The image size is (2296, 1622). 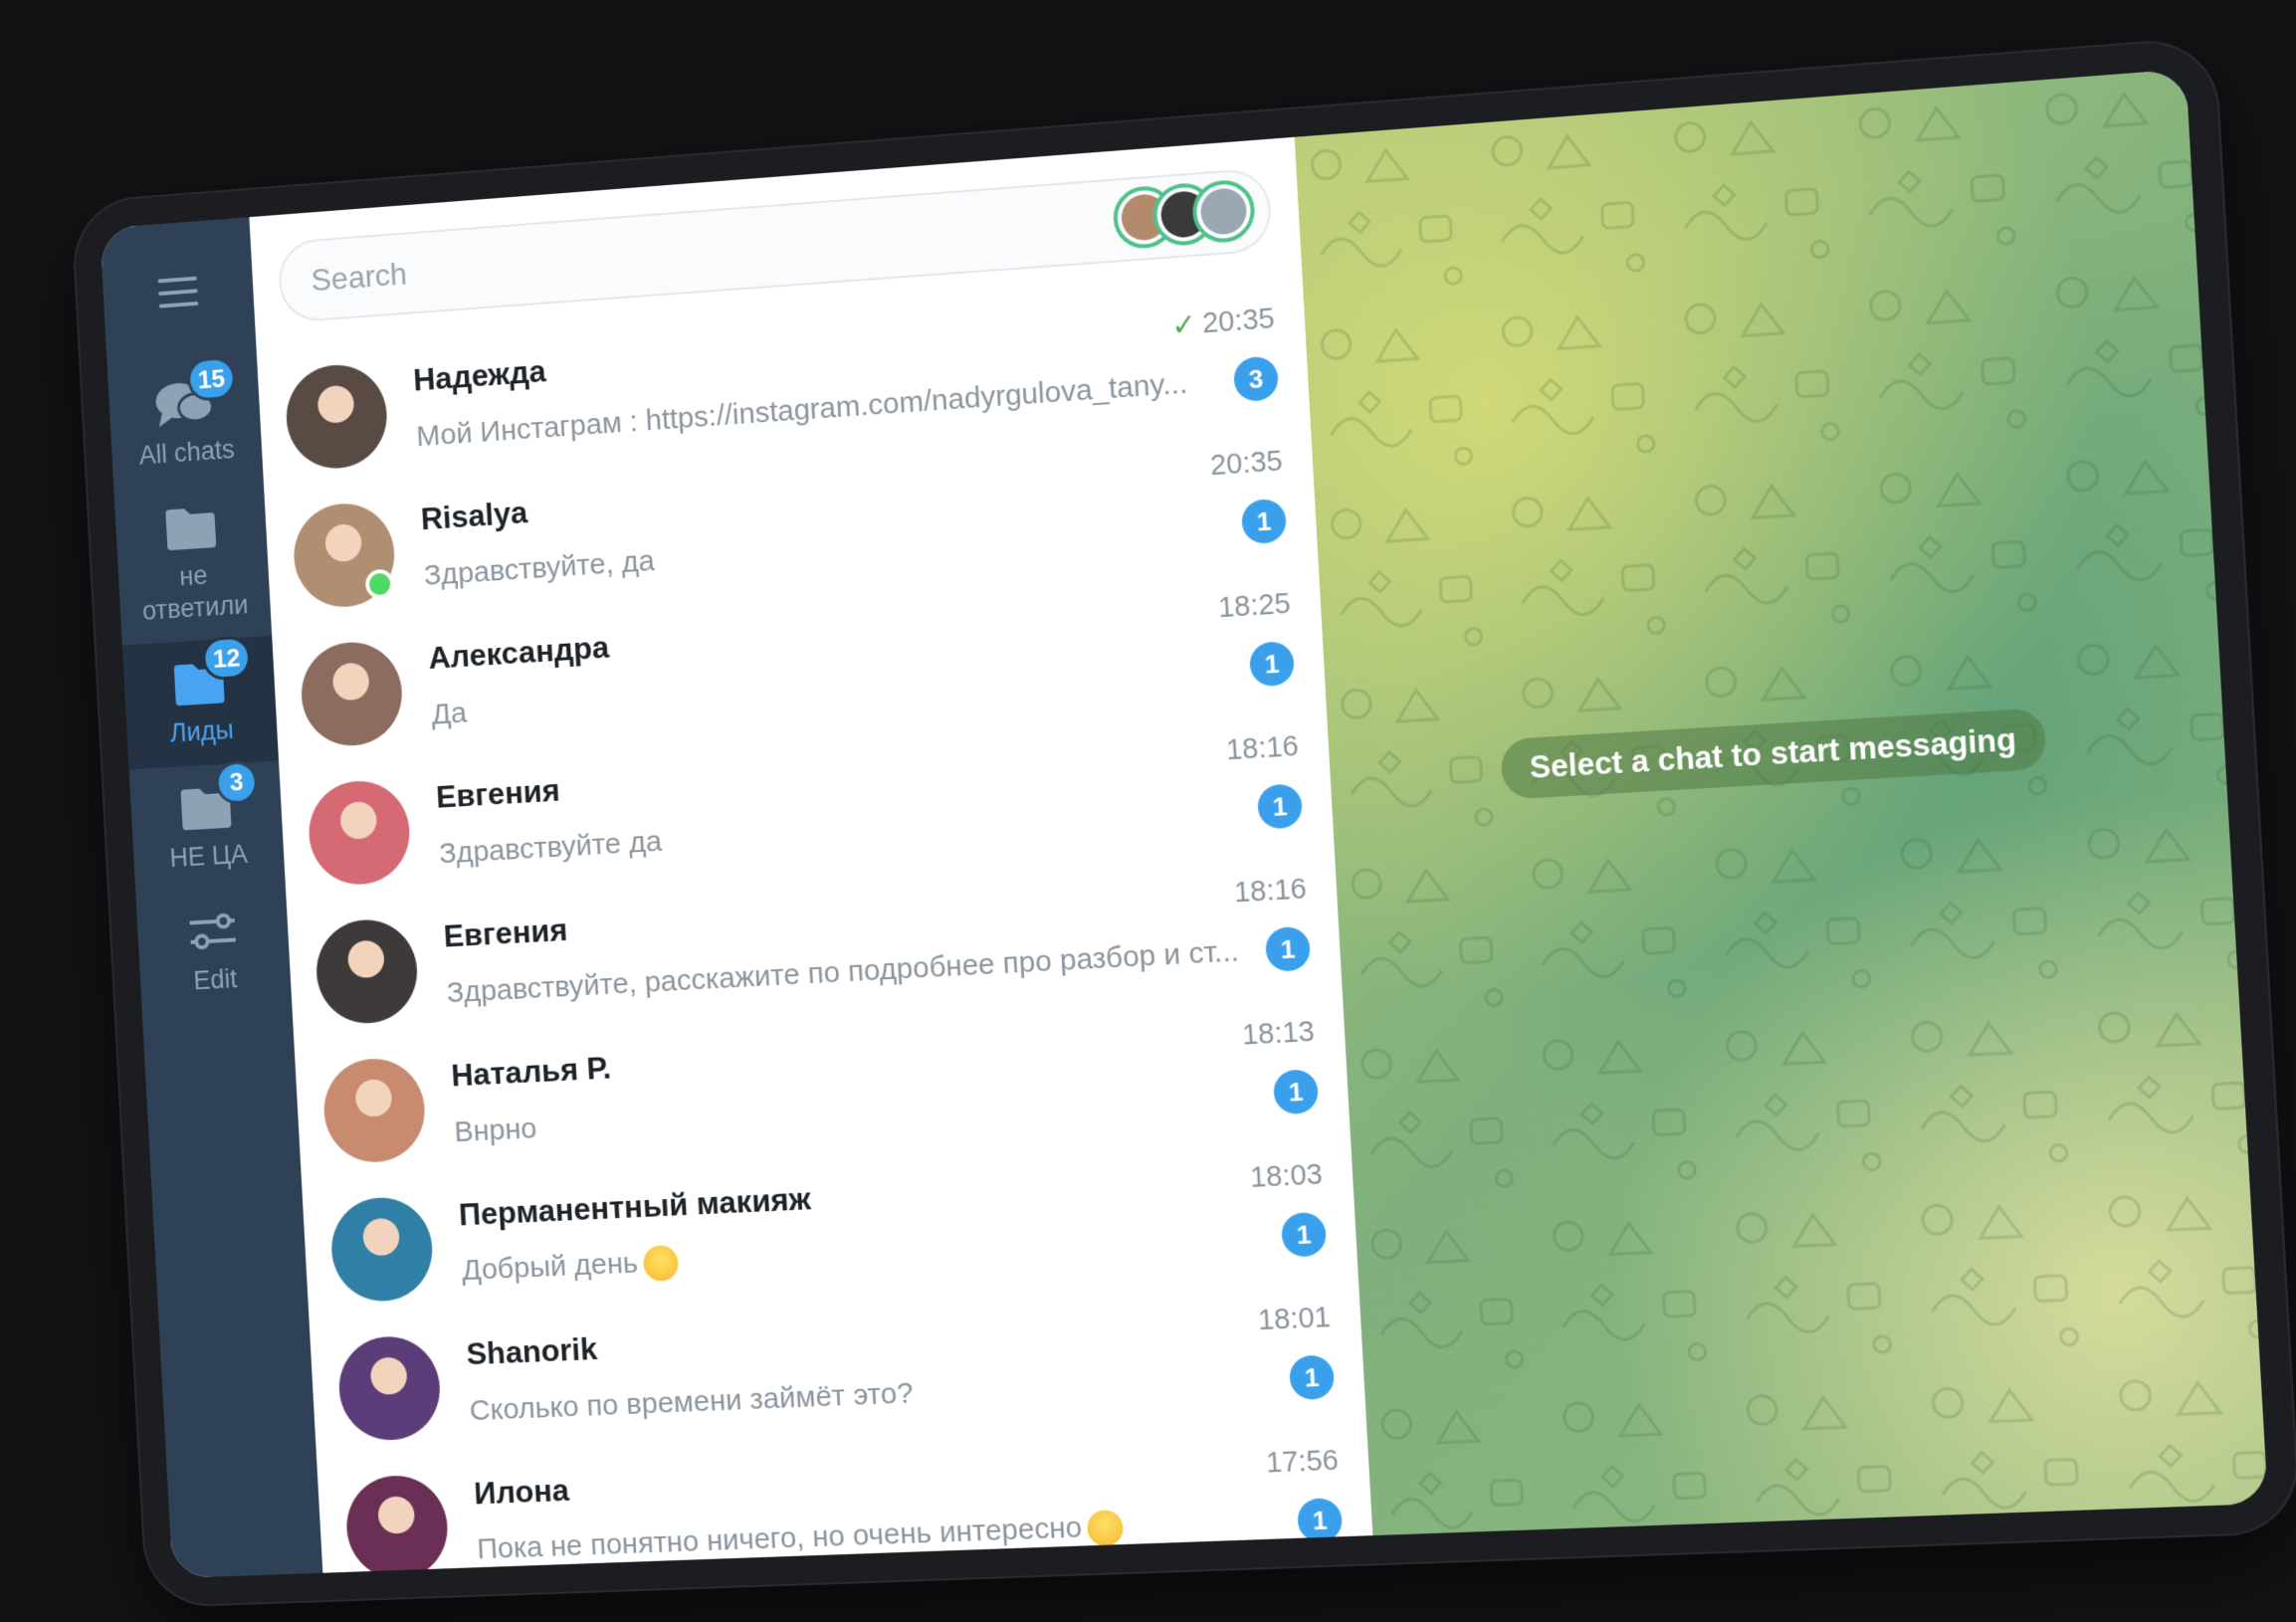 I want to click on chat-preview-text: Сколько по времени займёт это?, so click(x=691, y=1402).